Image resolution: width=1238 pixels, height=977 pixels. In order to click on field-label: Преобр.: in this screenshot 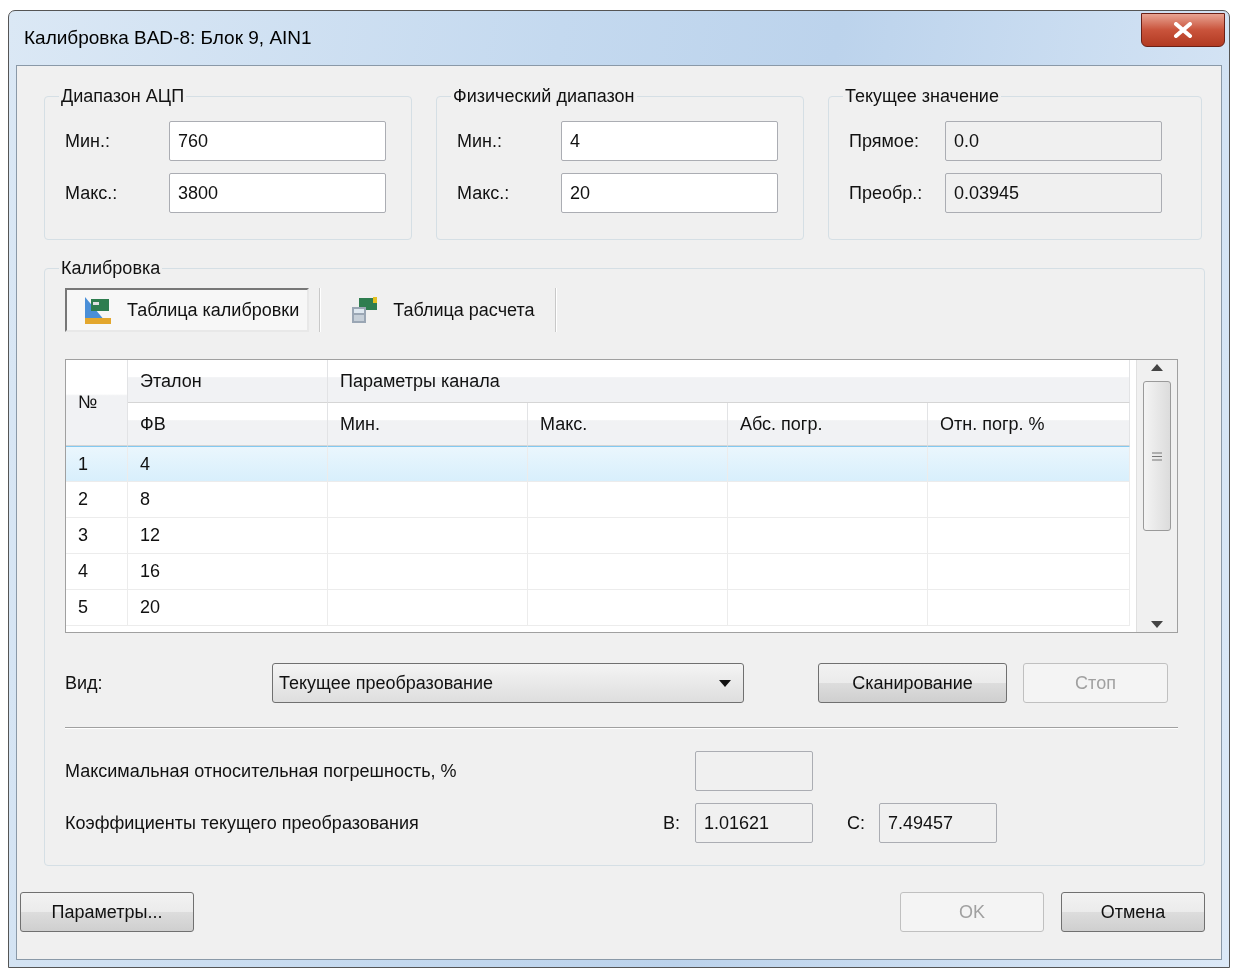, I will do `click(886, 193)`.